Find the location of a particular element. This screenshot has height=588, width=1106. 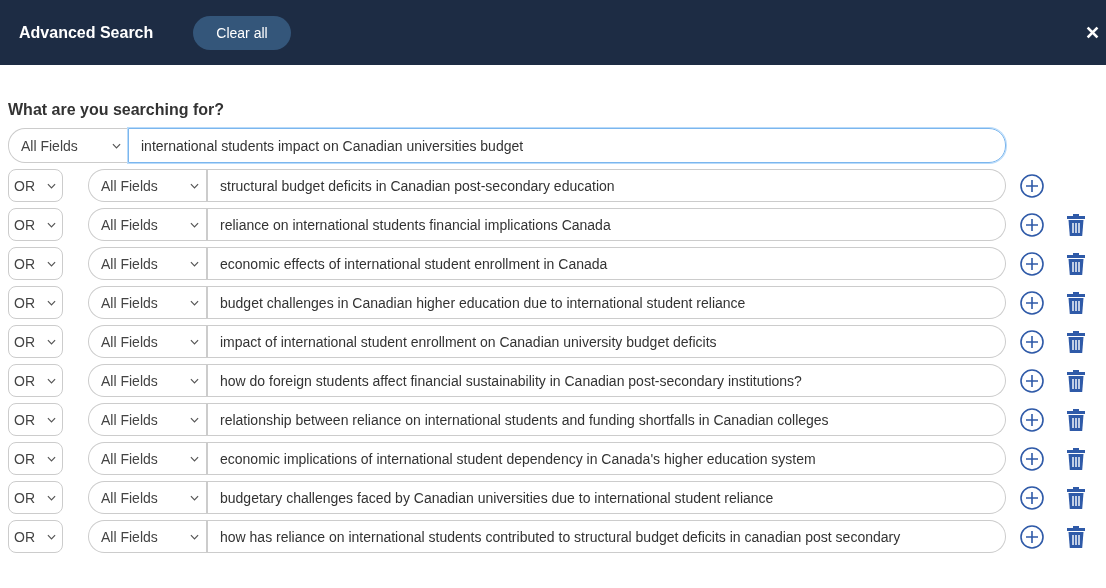

close-button: ✕ is located at coordinates (1092, 32).